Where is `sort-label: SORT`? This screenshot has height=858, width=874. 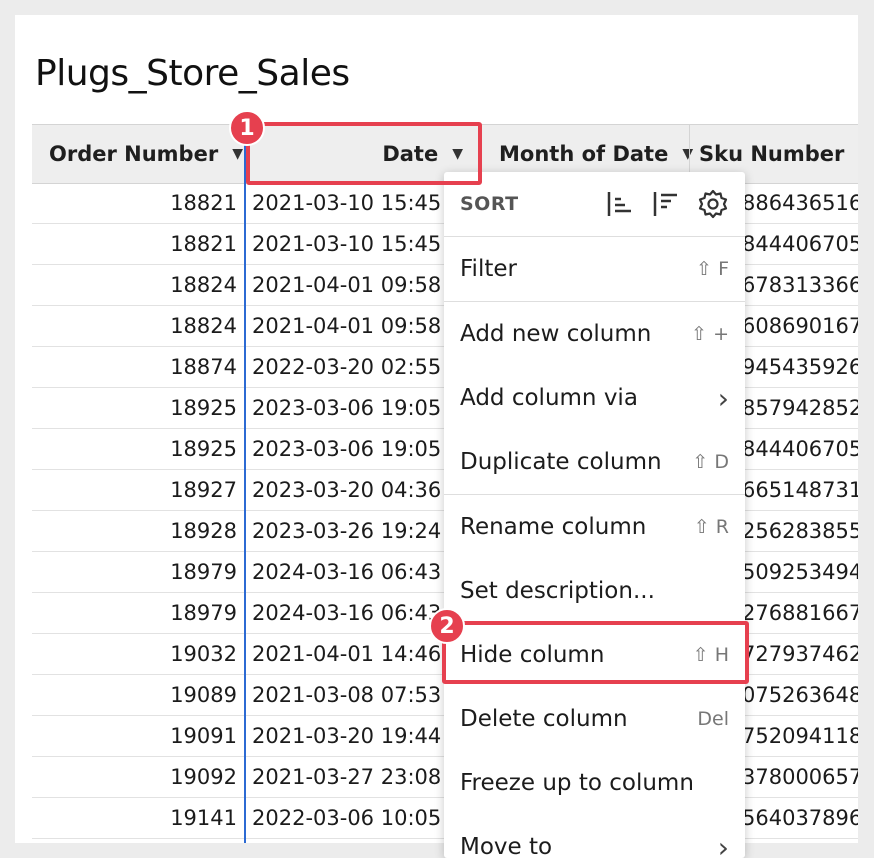
sort-label: SORT is located at coordinates (489, 204).